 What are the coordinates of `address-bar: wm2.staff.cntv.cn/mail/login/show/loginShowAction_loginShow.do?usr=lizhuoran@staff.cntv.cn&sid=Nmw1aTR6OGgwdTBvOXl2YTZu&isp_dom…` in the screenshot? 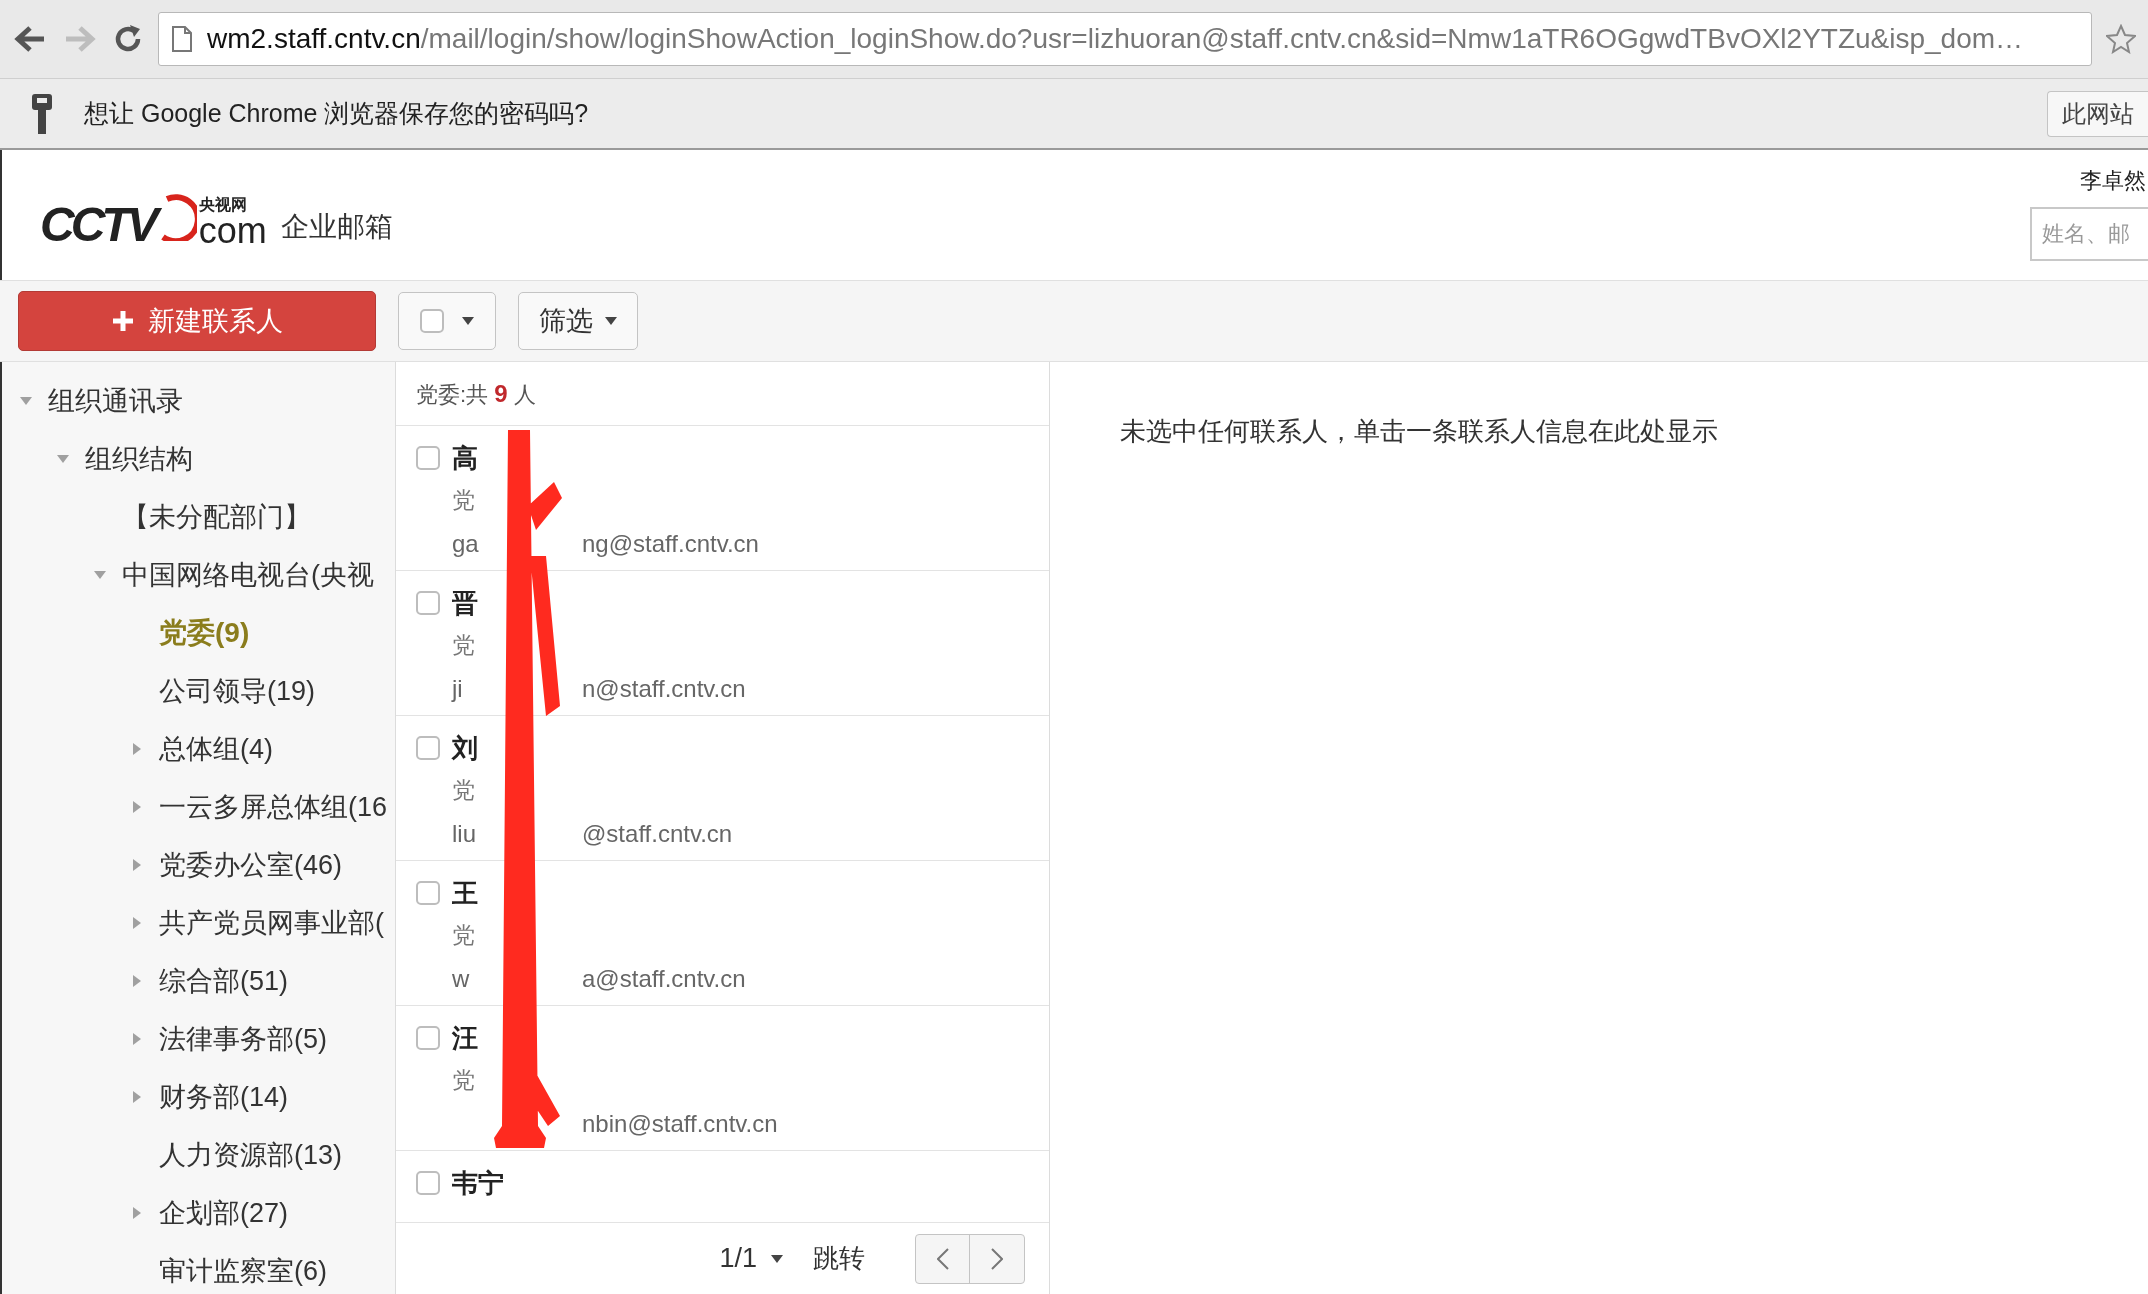 It's located at (1125, 39).